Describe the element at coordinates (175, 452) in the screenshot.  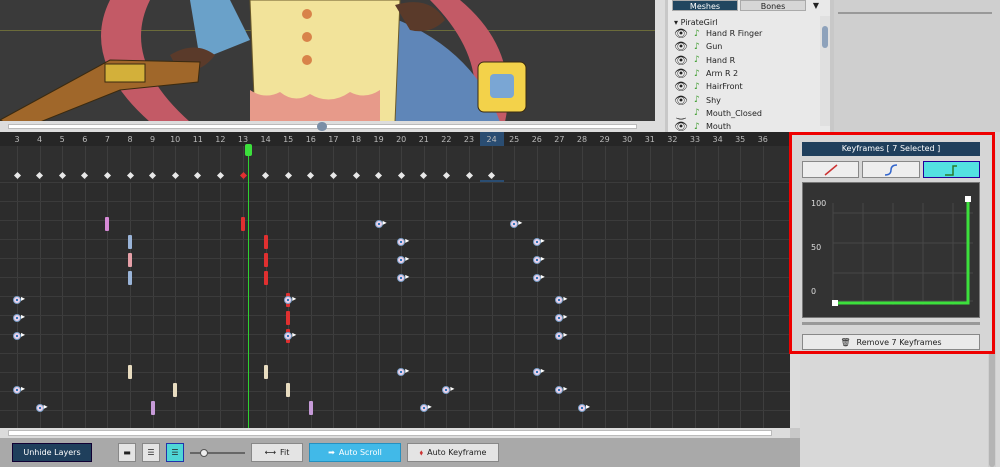
I see `row-size-large-button: ☰` at that location.